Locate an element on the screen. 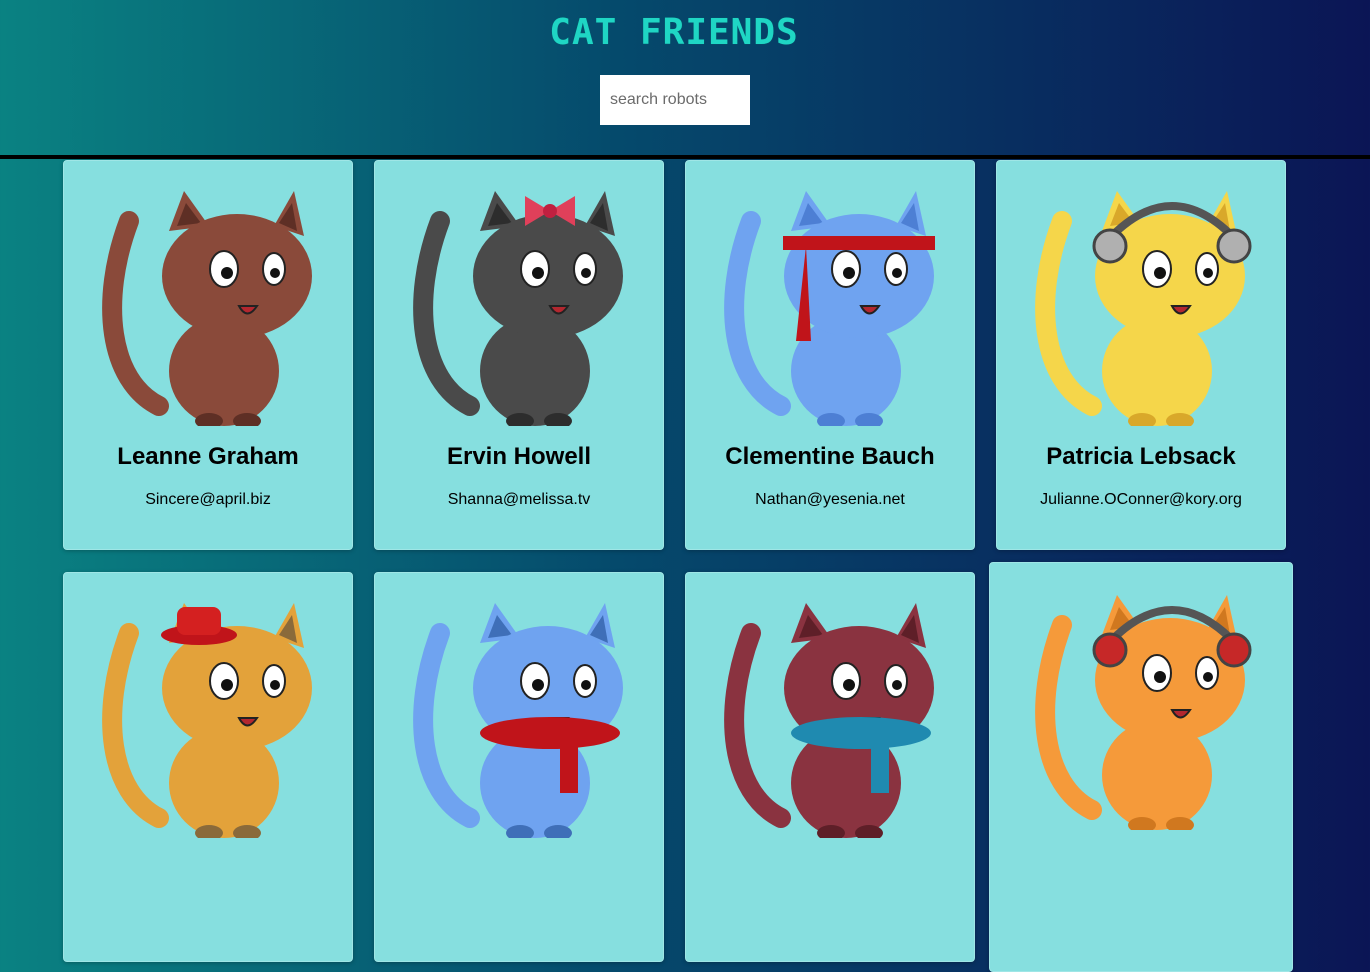 The width and height of the screenshot is (1370, 972). cat-name: Leanne Graham is located at coordinates (208, 456).